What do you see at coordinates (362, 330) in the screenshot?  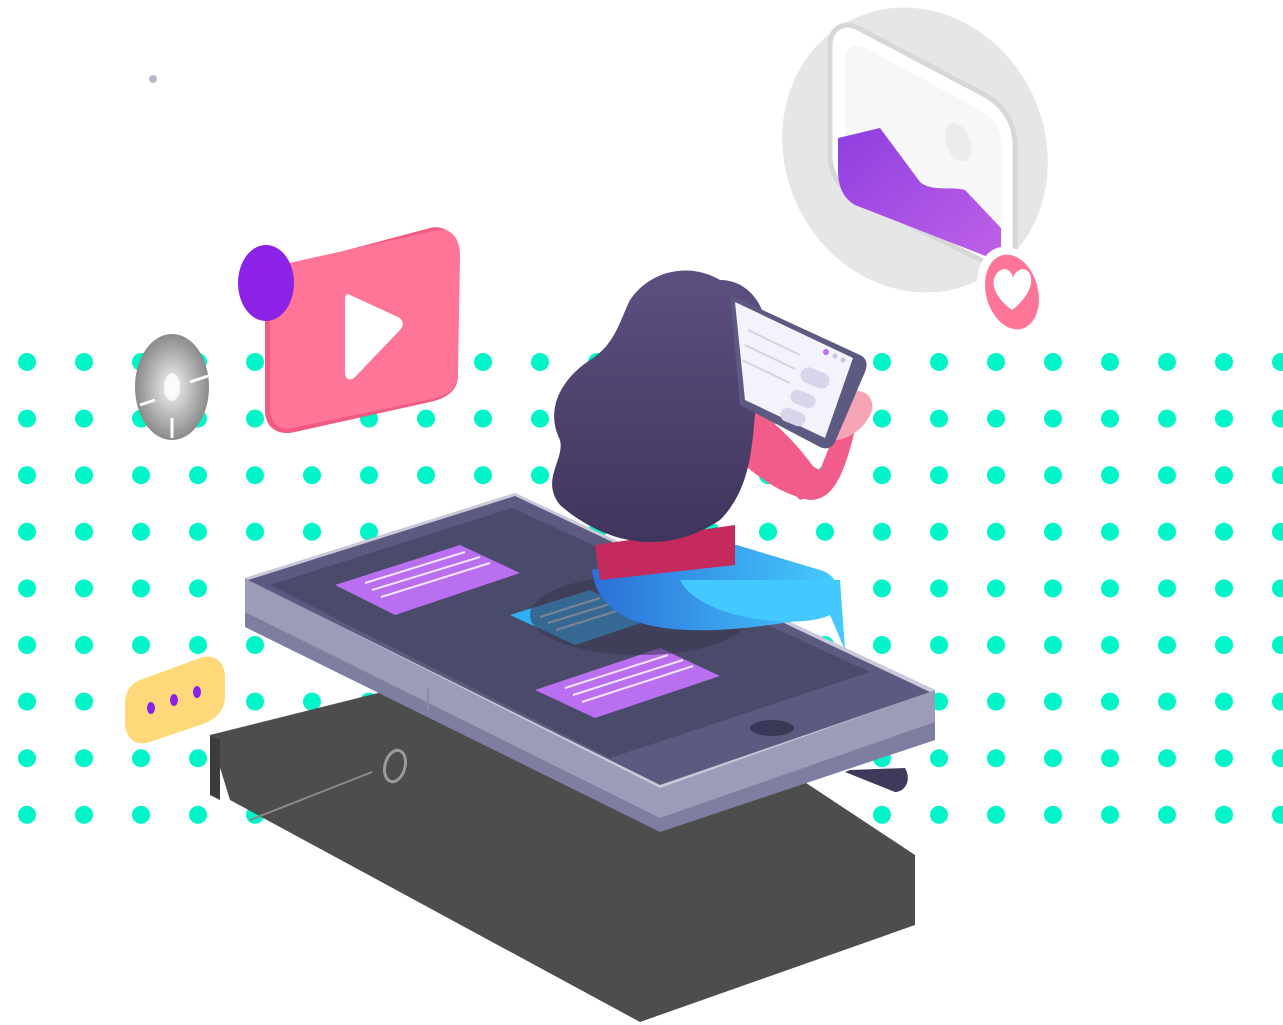 I see `video-card` at bounding box center [362, 330].